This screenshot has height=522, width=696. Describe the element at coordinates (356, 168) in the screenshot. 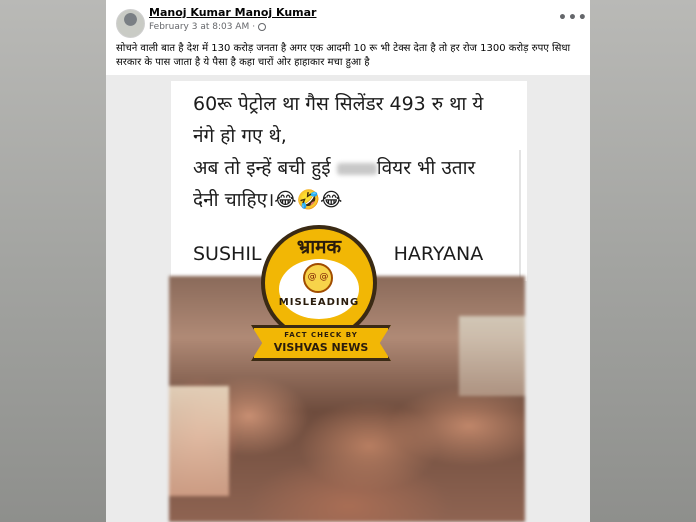

I see `blurred-word` at that location.